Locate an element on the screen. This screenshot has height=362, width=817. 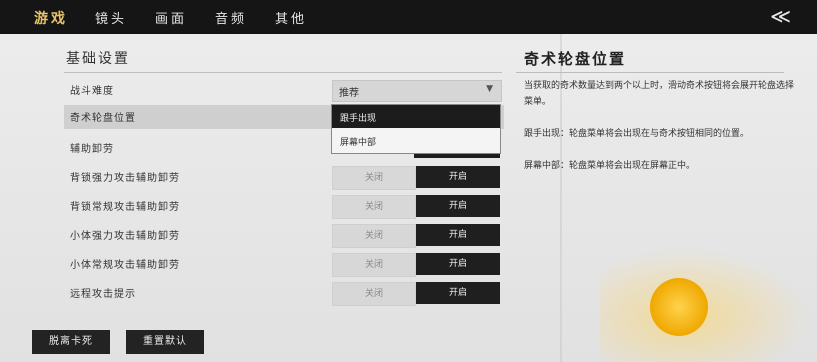
tab-graphics: 画面 is located at coordinates (171, 17).